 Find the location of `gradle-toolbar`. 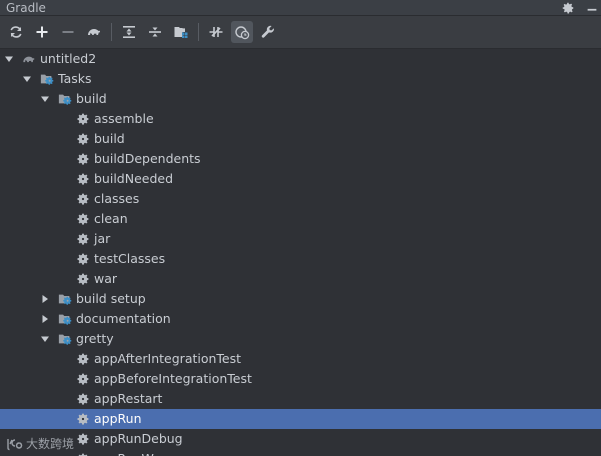

gradle-toolbar is located at coordinates (300, 32).